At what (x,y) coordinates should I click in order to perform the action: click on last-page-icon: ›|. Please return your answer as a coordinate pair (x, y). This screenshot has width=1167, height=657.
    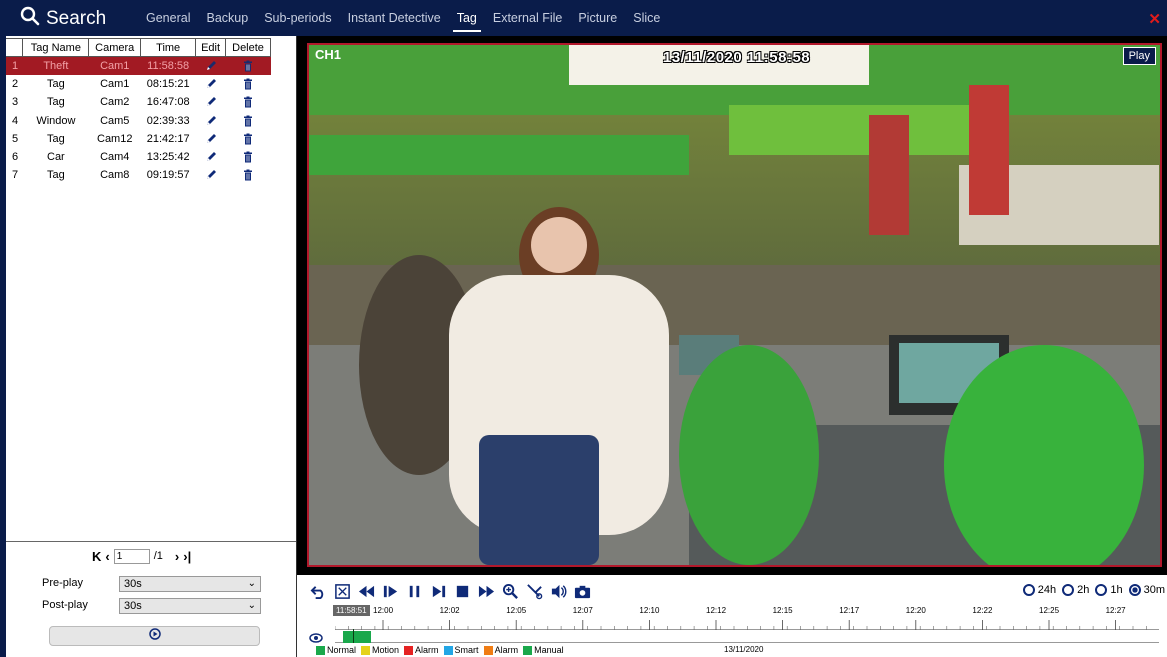
    Looking at the image, I should click on (187, 556).